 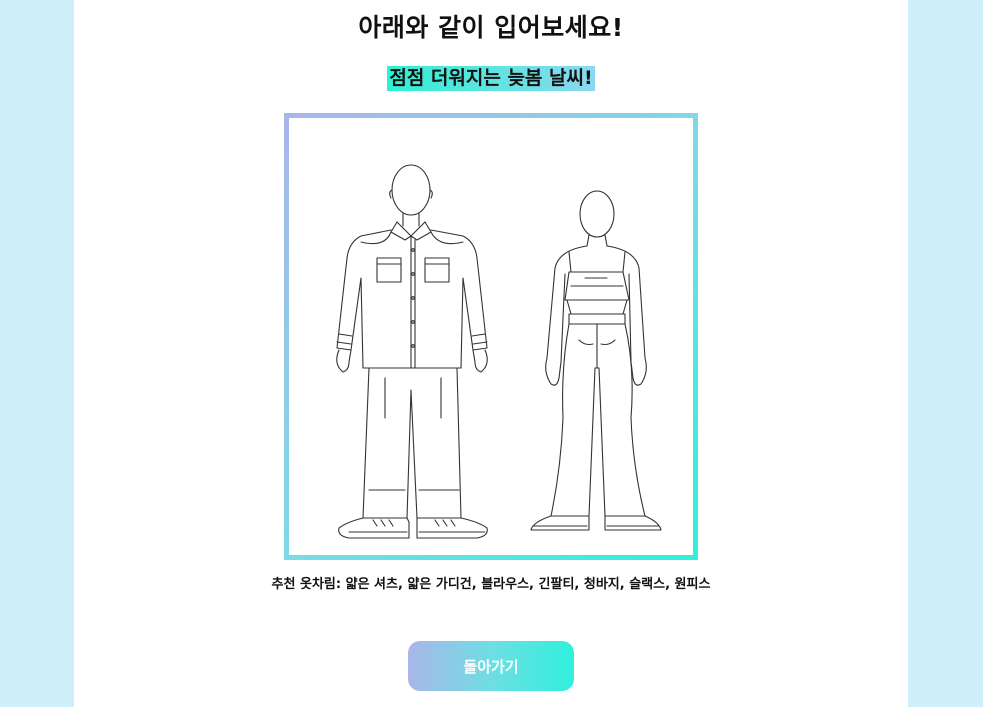 I want to click on page-title: 아래와 같이 입어보세요!, so click(x=491, y=27).